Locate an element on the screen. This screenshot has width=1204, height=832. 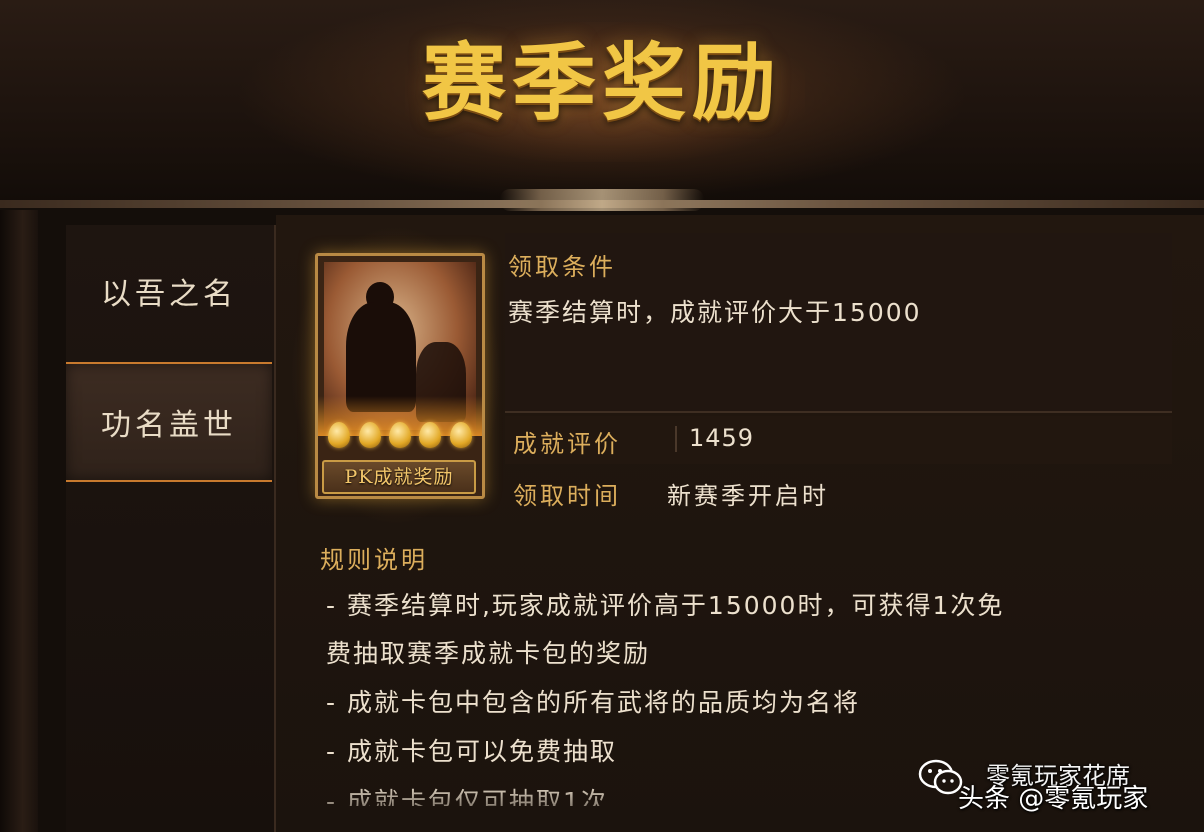
rule-line-1: - 赛季结算时,玩家成就评价高于15000时，可获得1次免 is located at coordinates (665, 605).